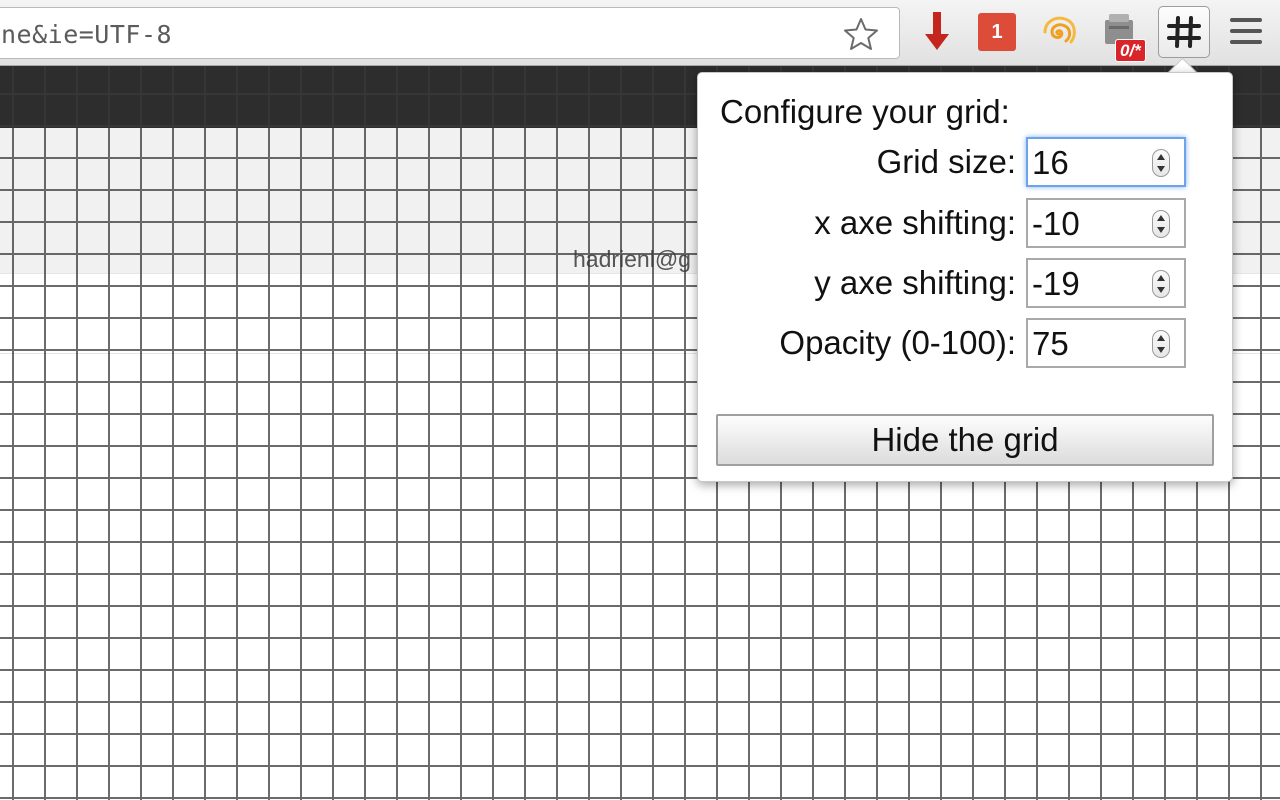 This screenshot has width=1280, height=800. What do you see at coordinates (1246, 31) in the screenshot?
I see `hamburger-menu-icon` at bounding box center [1246, 31].